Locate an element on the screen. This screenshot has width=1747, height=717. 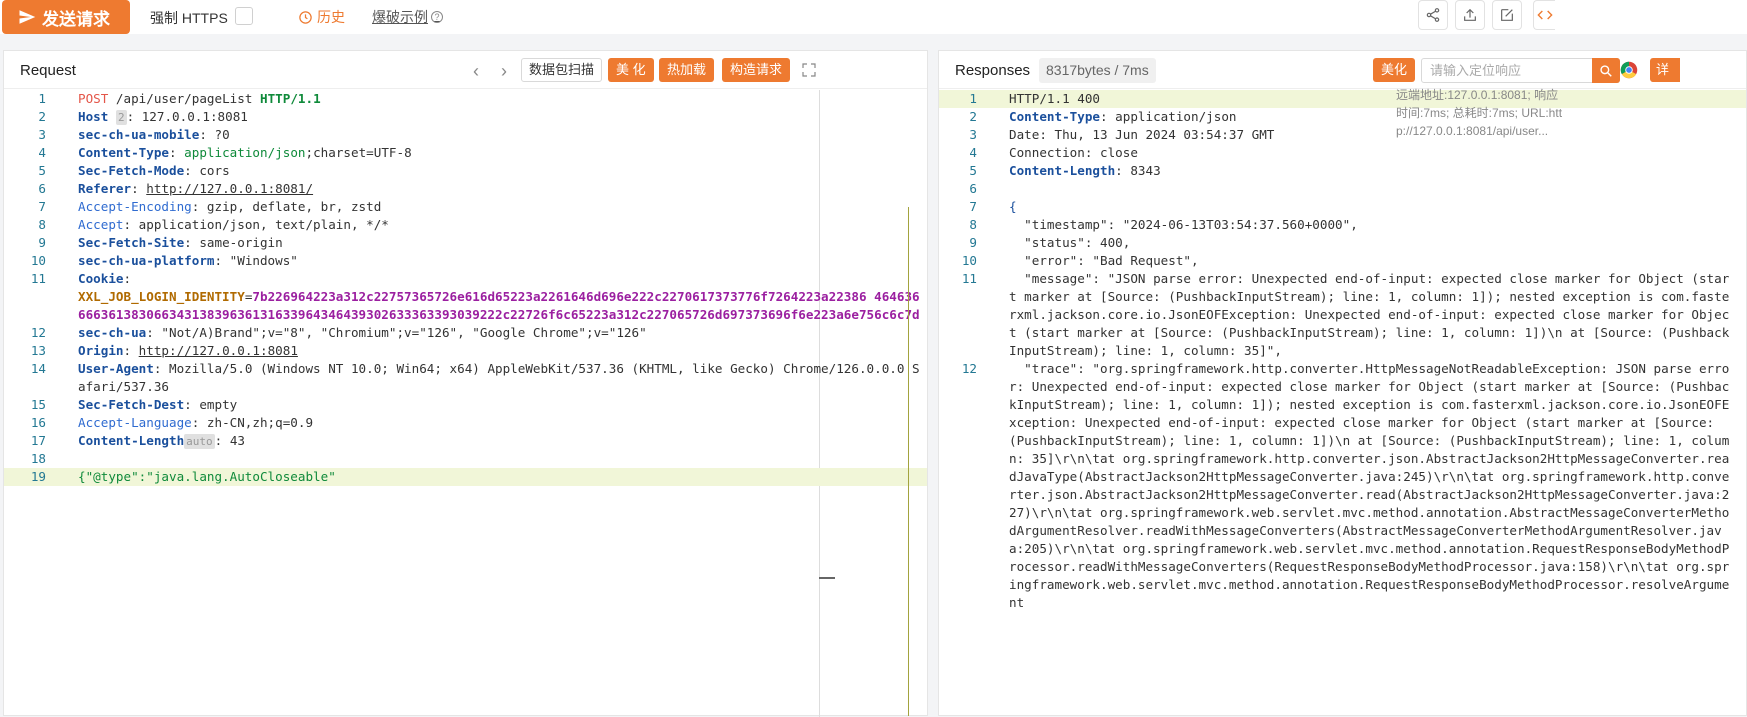
edit-icon is located at coordinates (1507, 15).